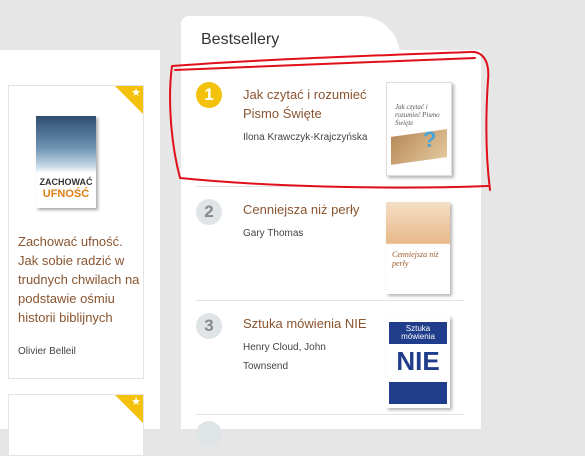 Image resolution: width=585 pixels, height=456 pixels. I want to click on cover-text: Sztuka mówienia, so click(418, 332).